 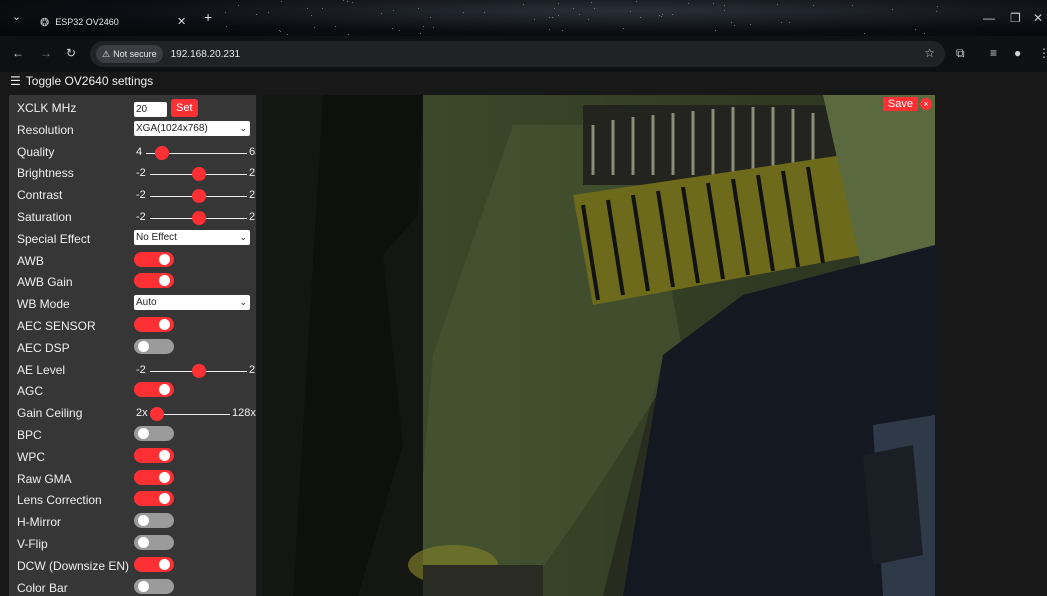 What do you see at coordinates (132, 348) in the screenshot?
I see `setting-row-aec-dsp: AEC DSP` at bounding box center [132, 348].